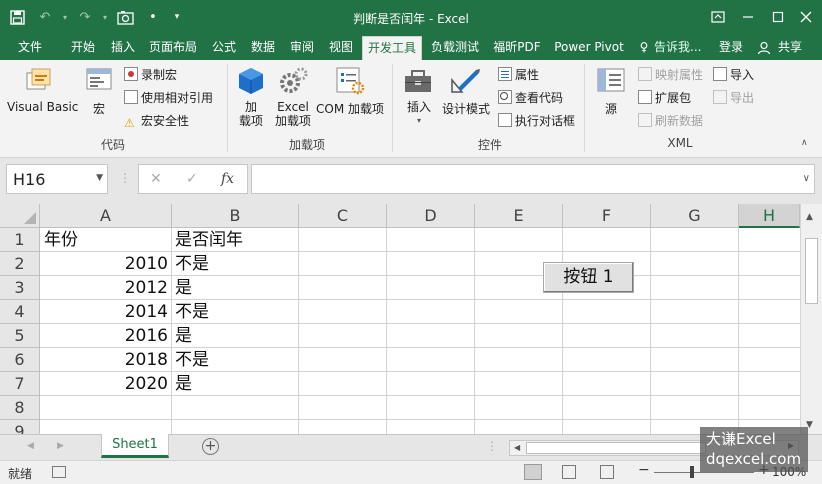  Describe the element at coordinates (569, 472) in the screenshot. I see `page-layout-view-icon` at that location.